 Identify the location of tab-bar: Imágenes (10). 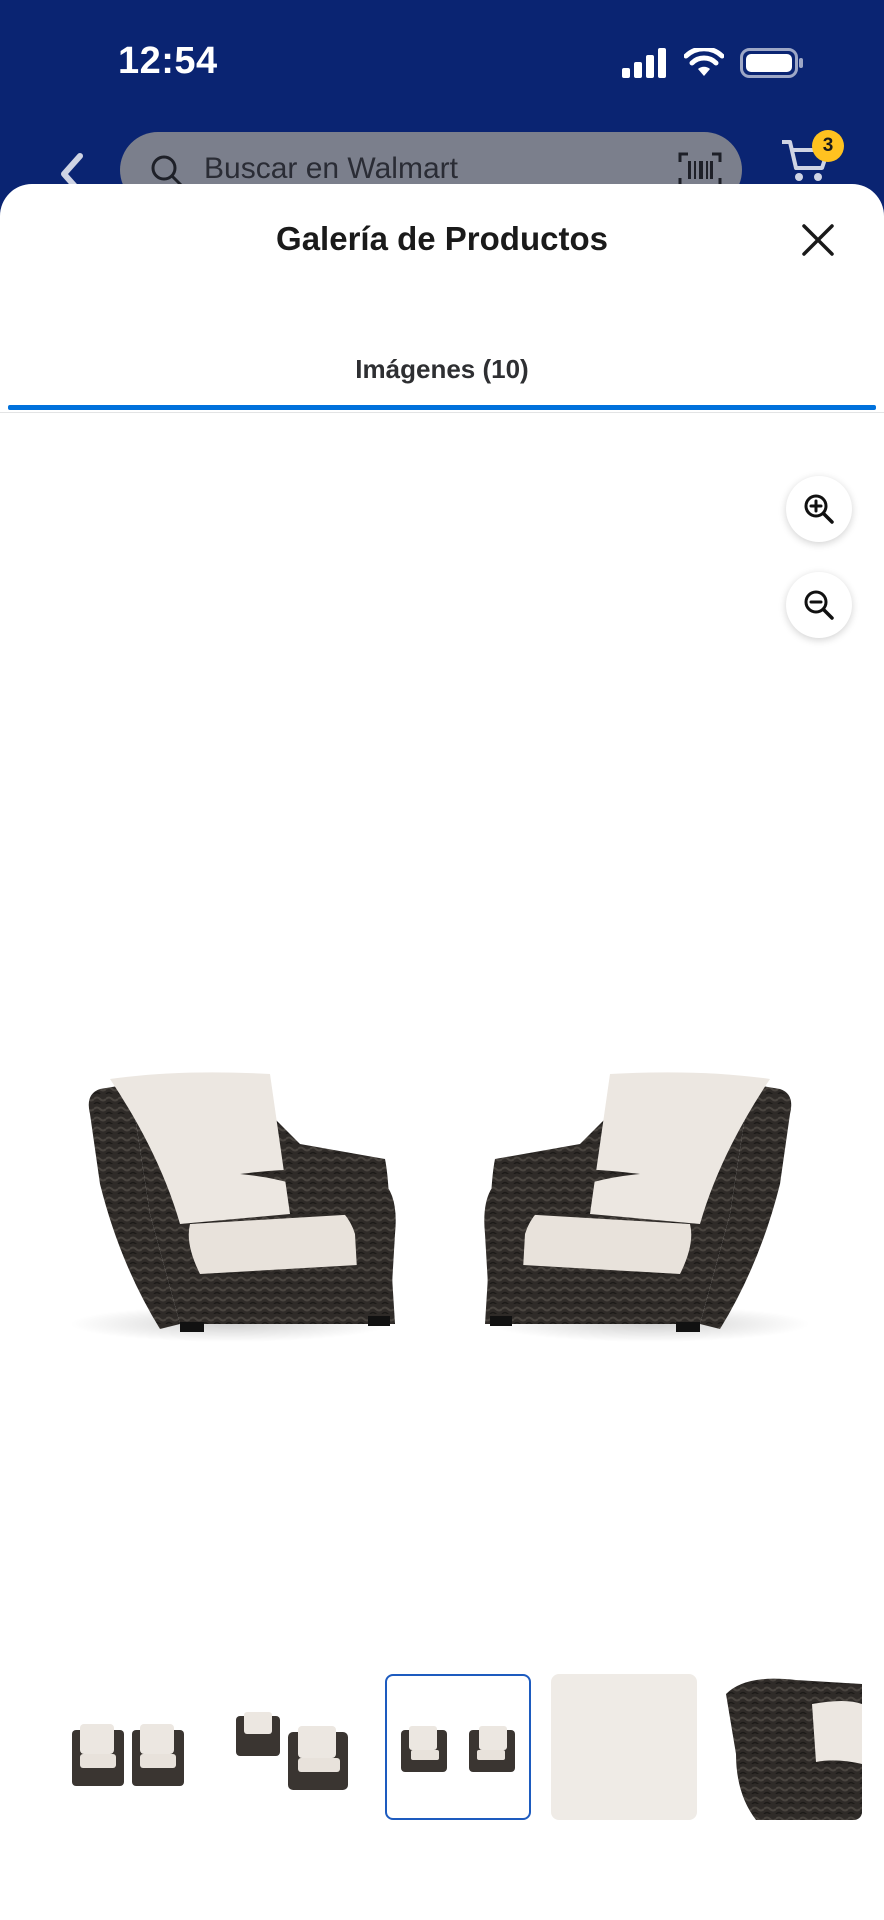
(442, 375).